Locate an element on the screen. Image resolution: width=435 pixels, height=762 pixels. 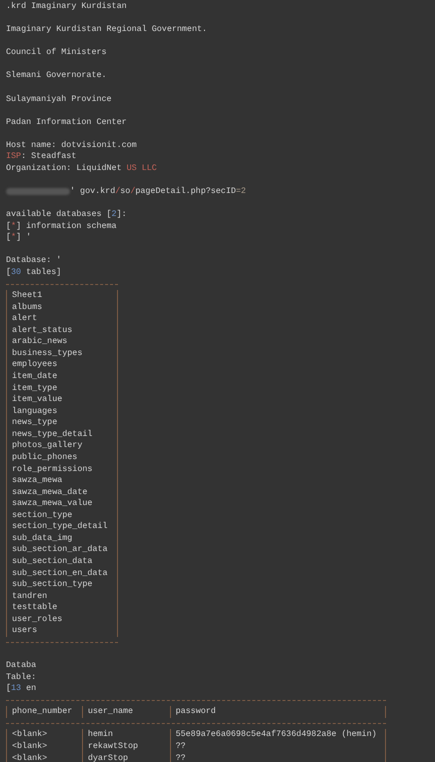
terminal-text: 13 is located at coordinates (16, 689).